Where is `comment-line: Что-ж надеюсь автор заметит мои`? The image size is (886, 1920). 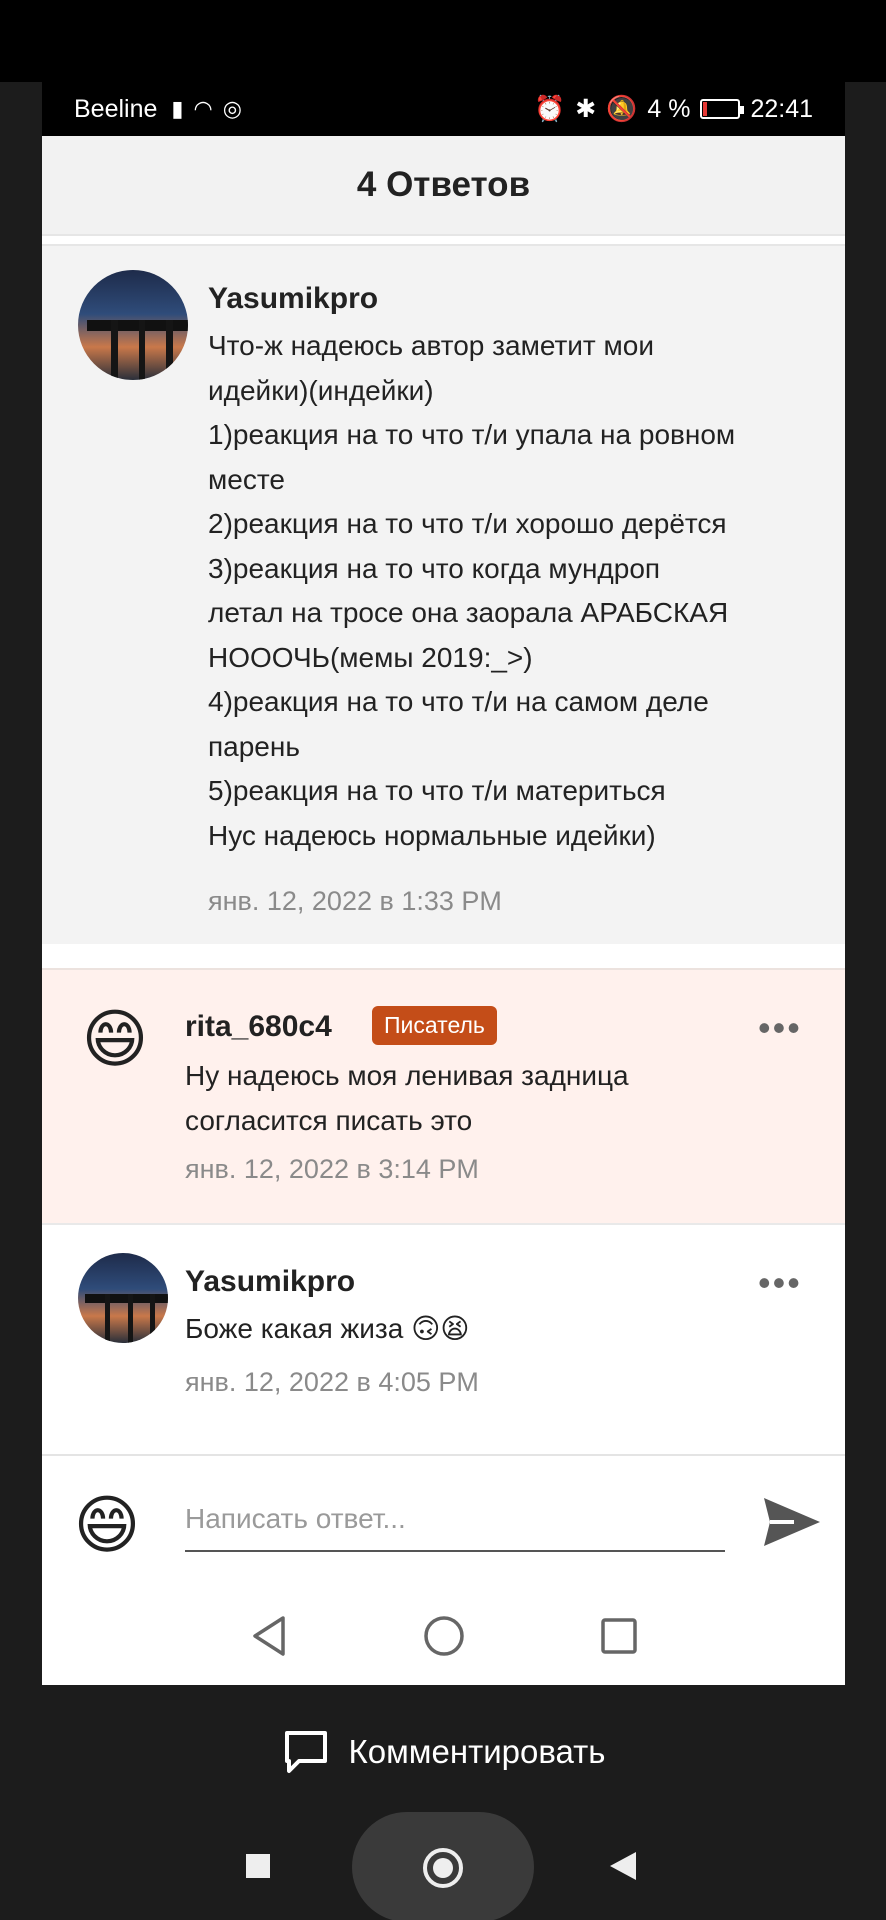
comment-line: Что-ж надеюсь автор заметит мои is located at coordinates (431, 345).